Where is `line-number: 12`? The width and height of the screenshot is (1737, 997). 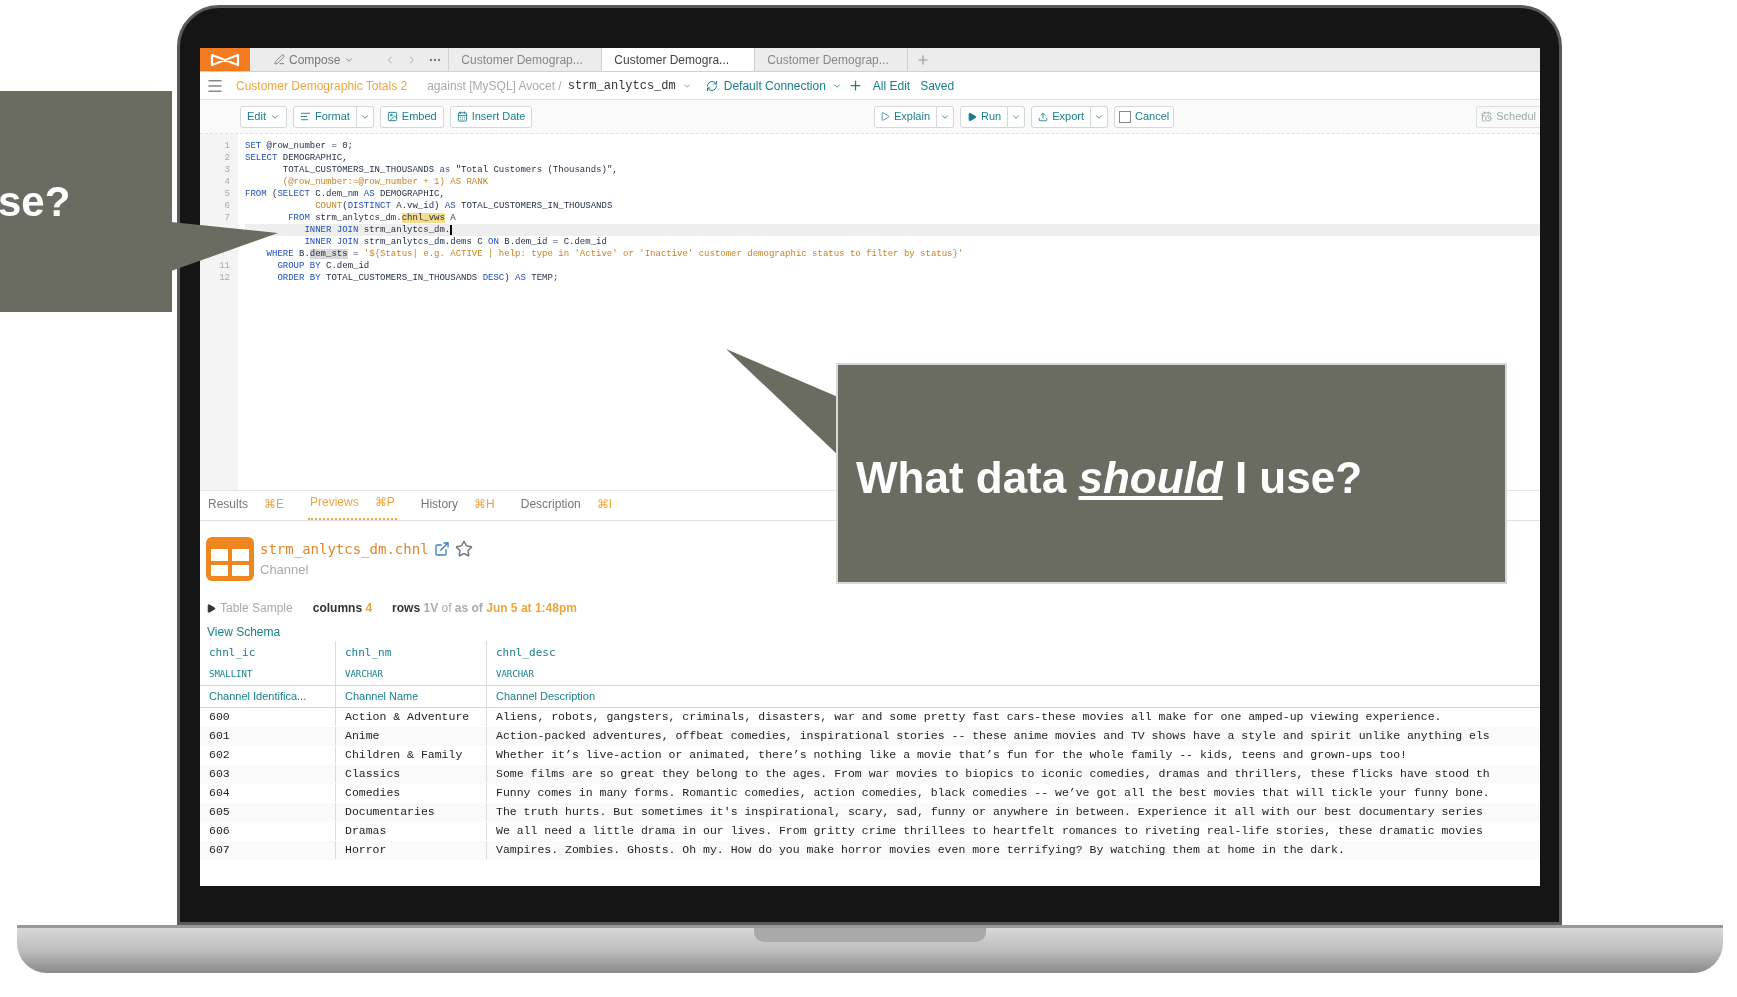
line-number: 12 is located at coordinates (224, 278).